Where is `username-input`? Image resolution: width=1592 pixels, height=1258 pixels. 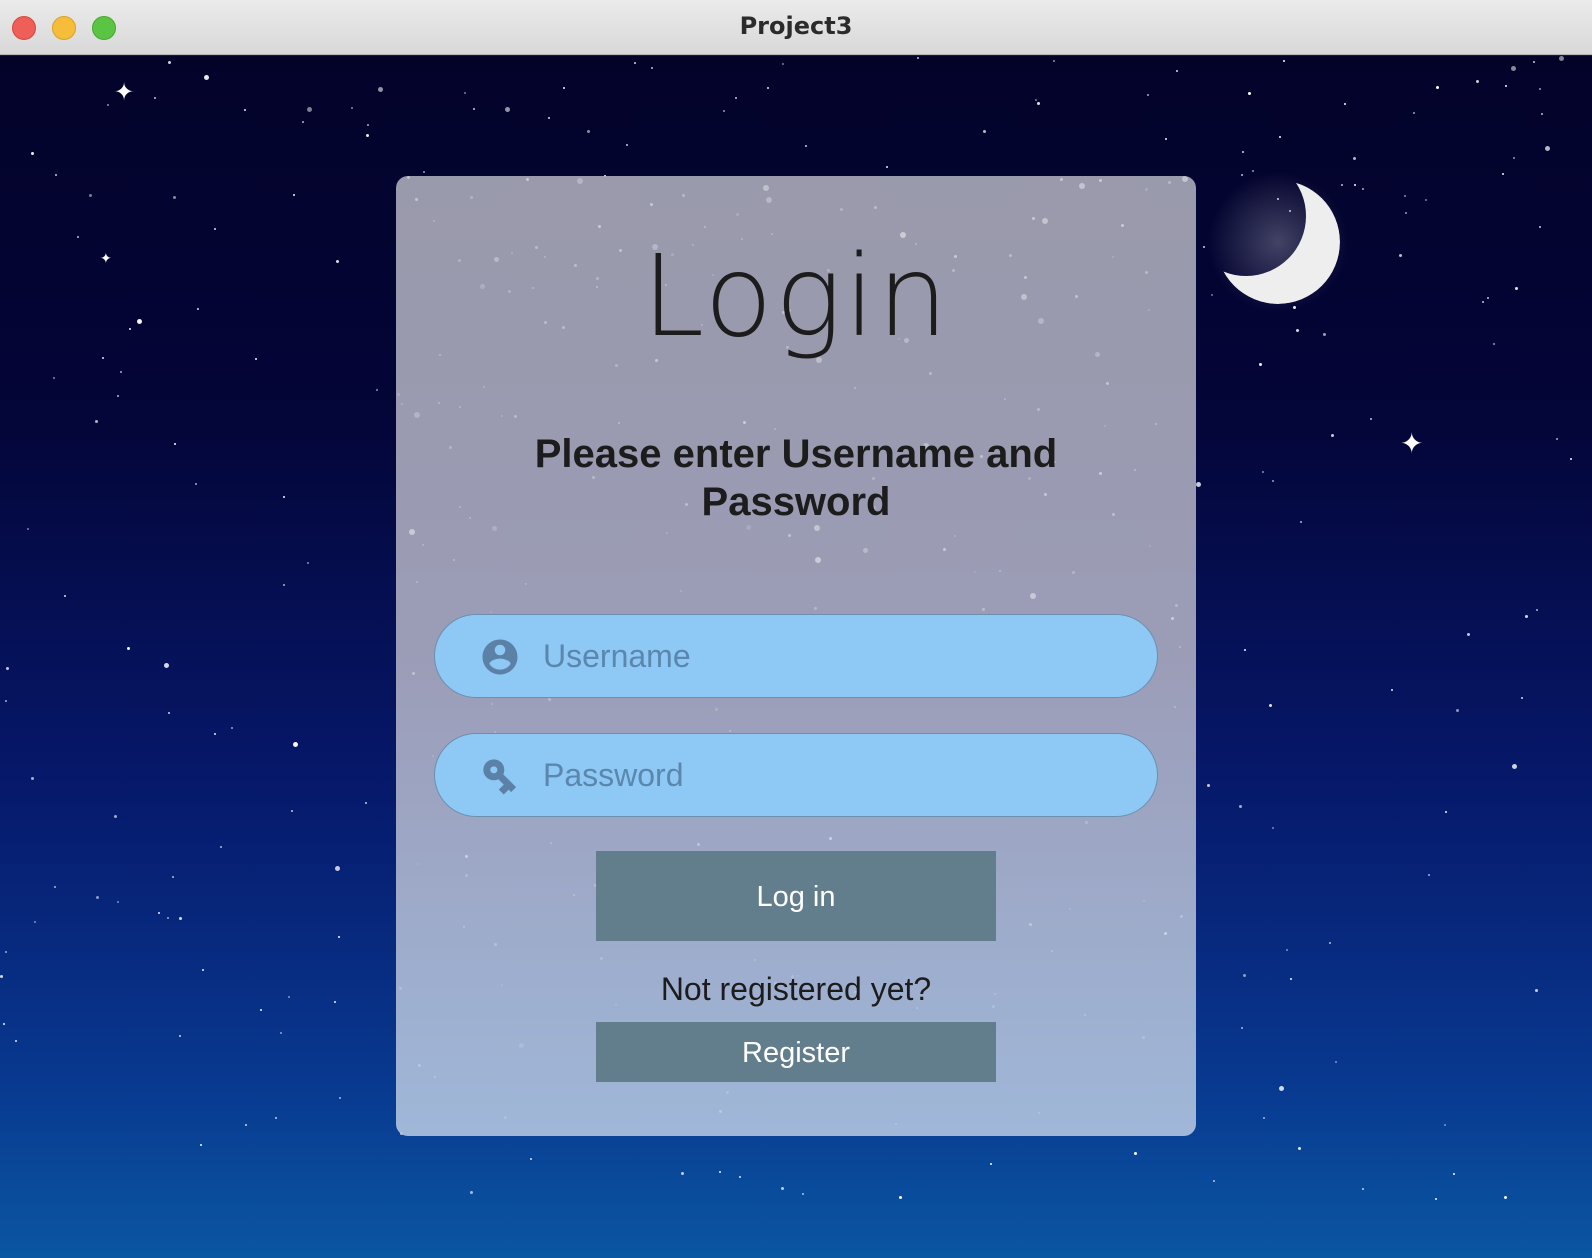
username-input is located at coordinates (838, 656).